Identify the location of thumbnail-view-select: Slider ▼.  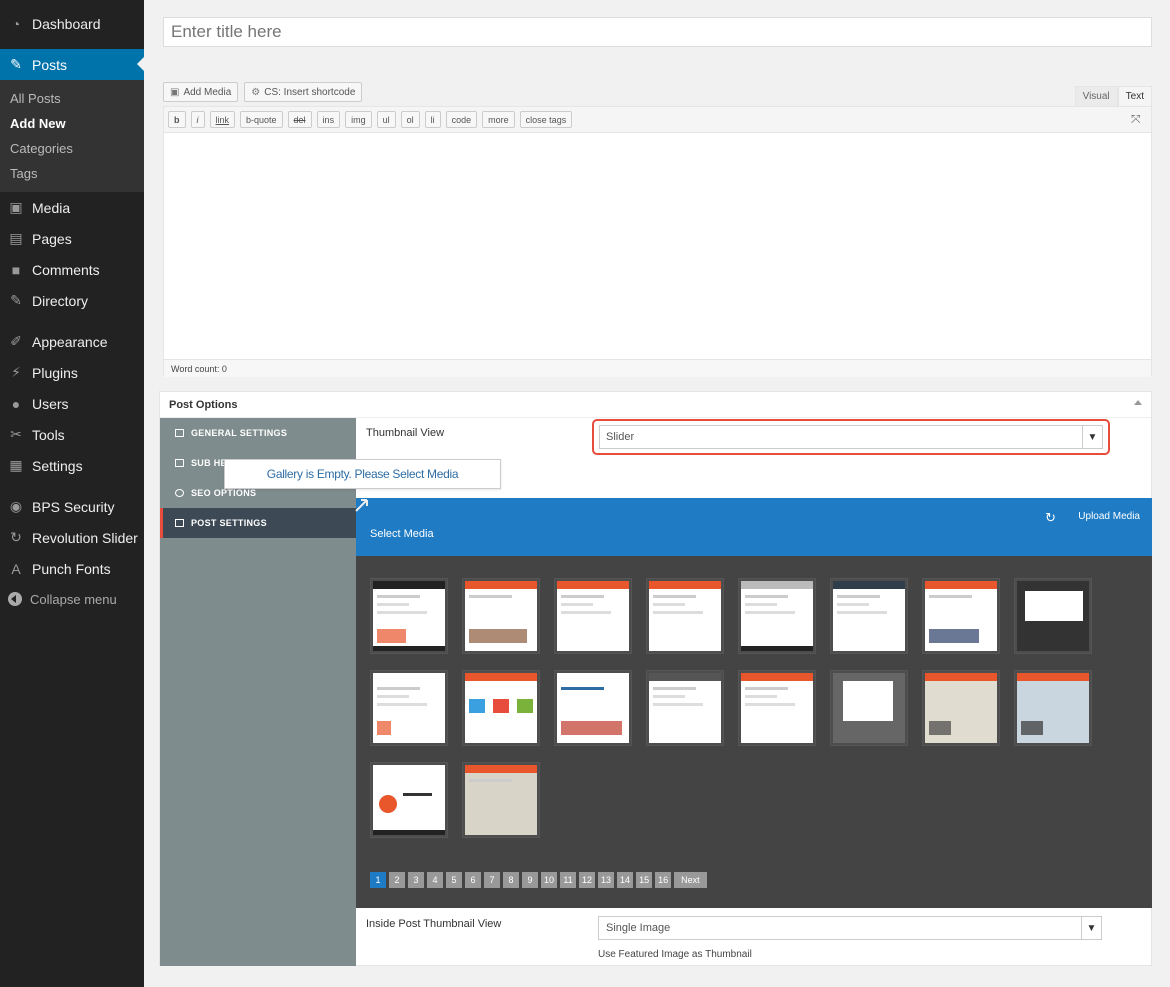
(851, 437).